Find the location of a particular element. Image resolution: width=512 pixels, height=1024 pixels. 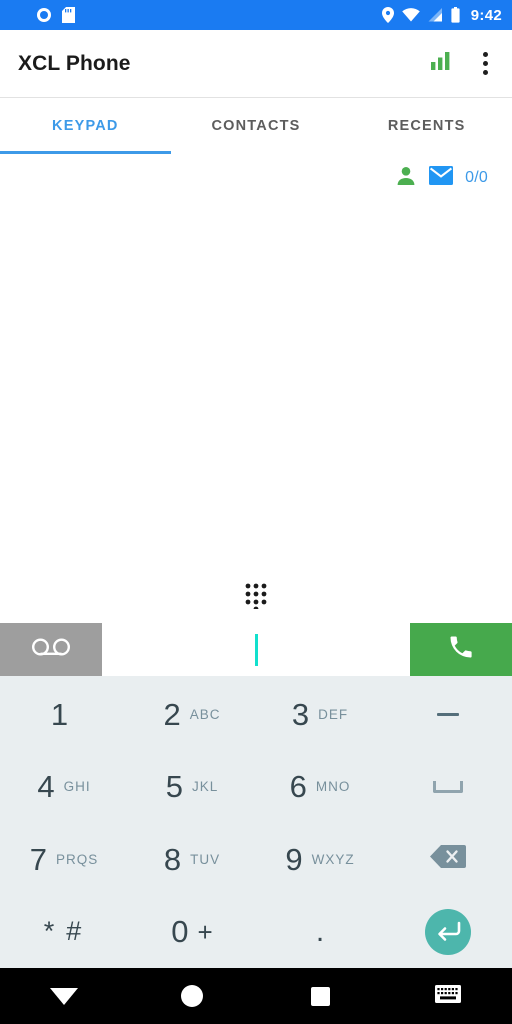

key-dash is located at coordinates (448, 714).